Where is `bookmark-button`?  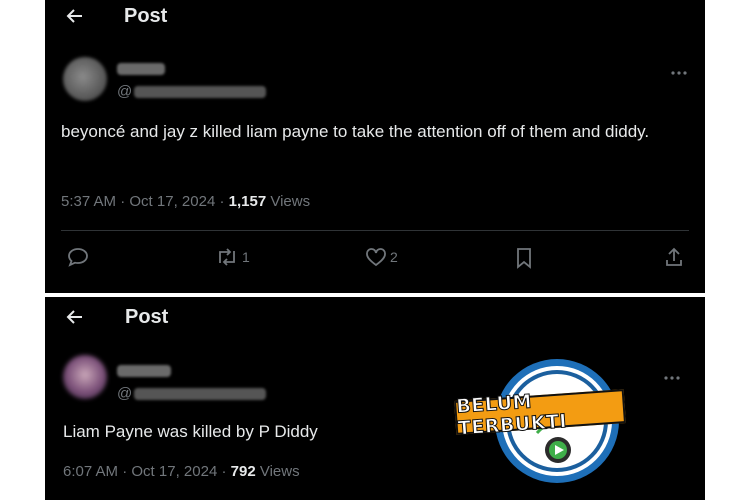
bookmark-button is located at coordinates (524, 258).